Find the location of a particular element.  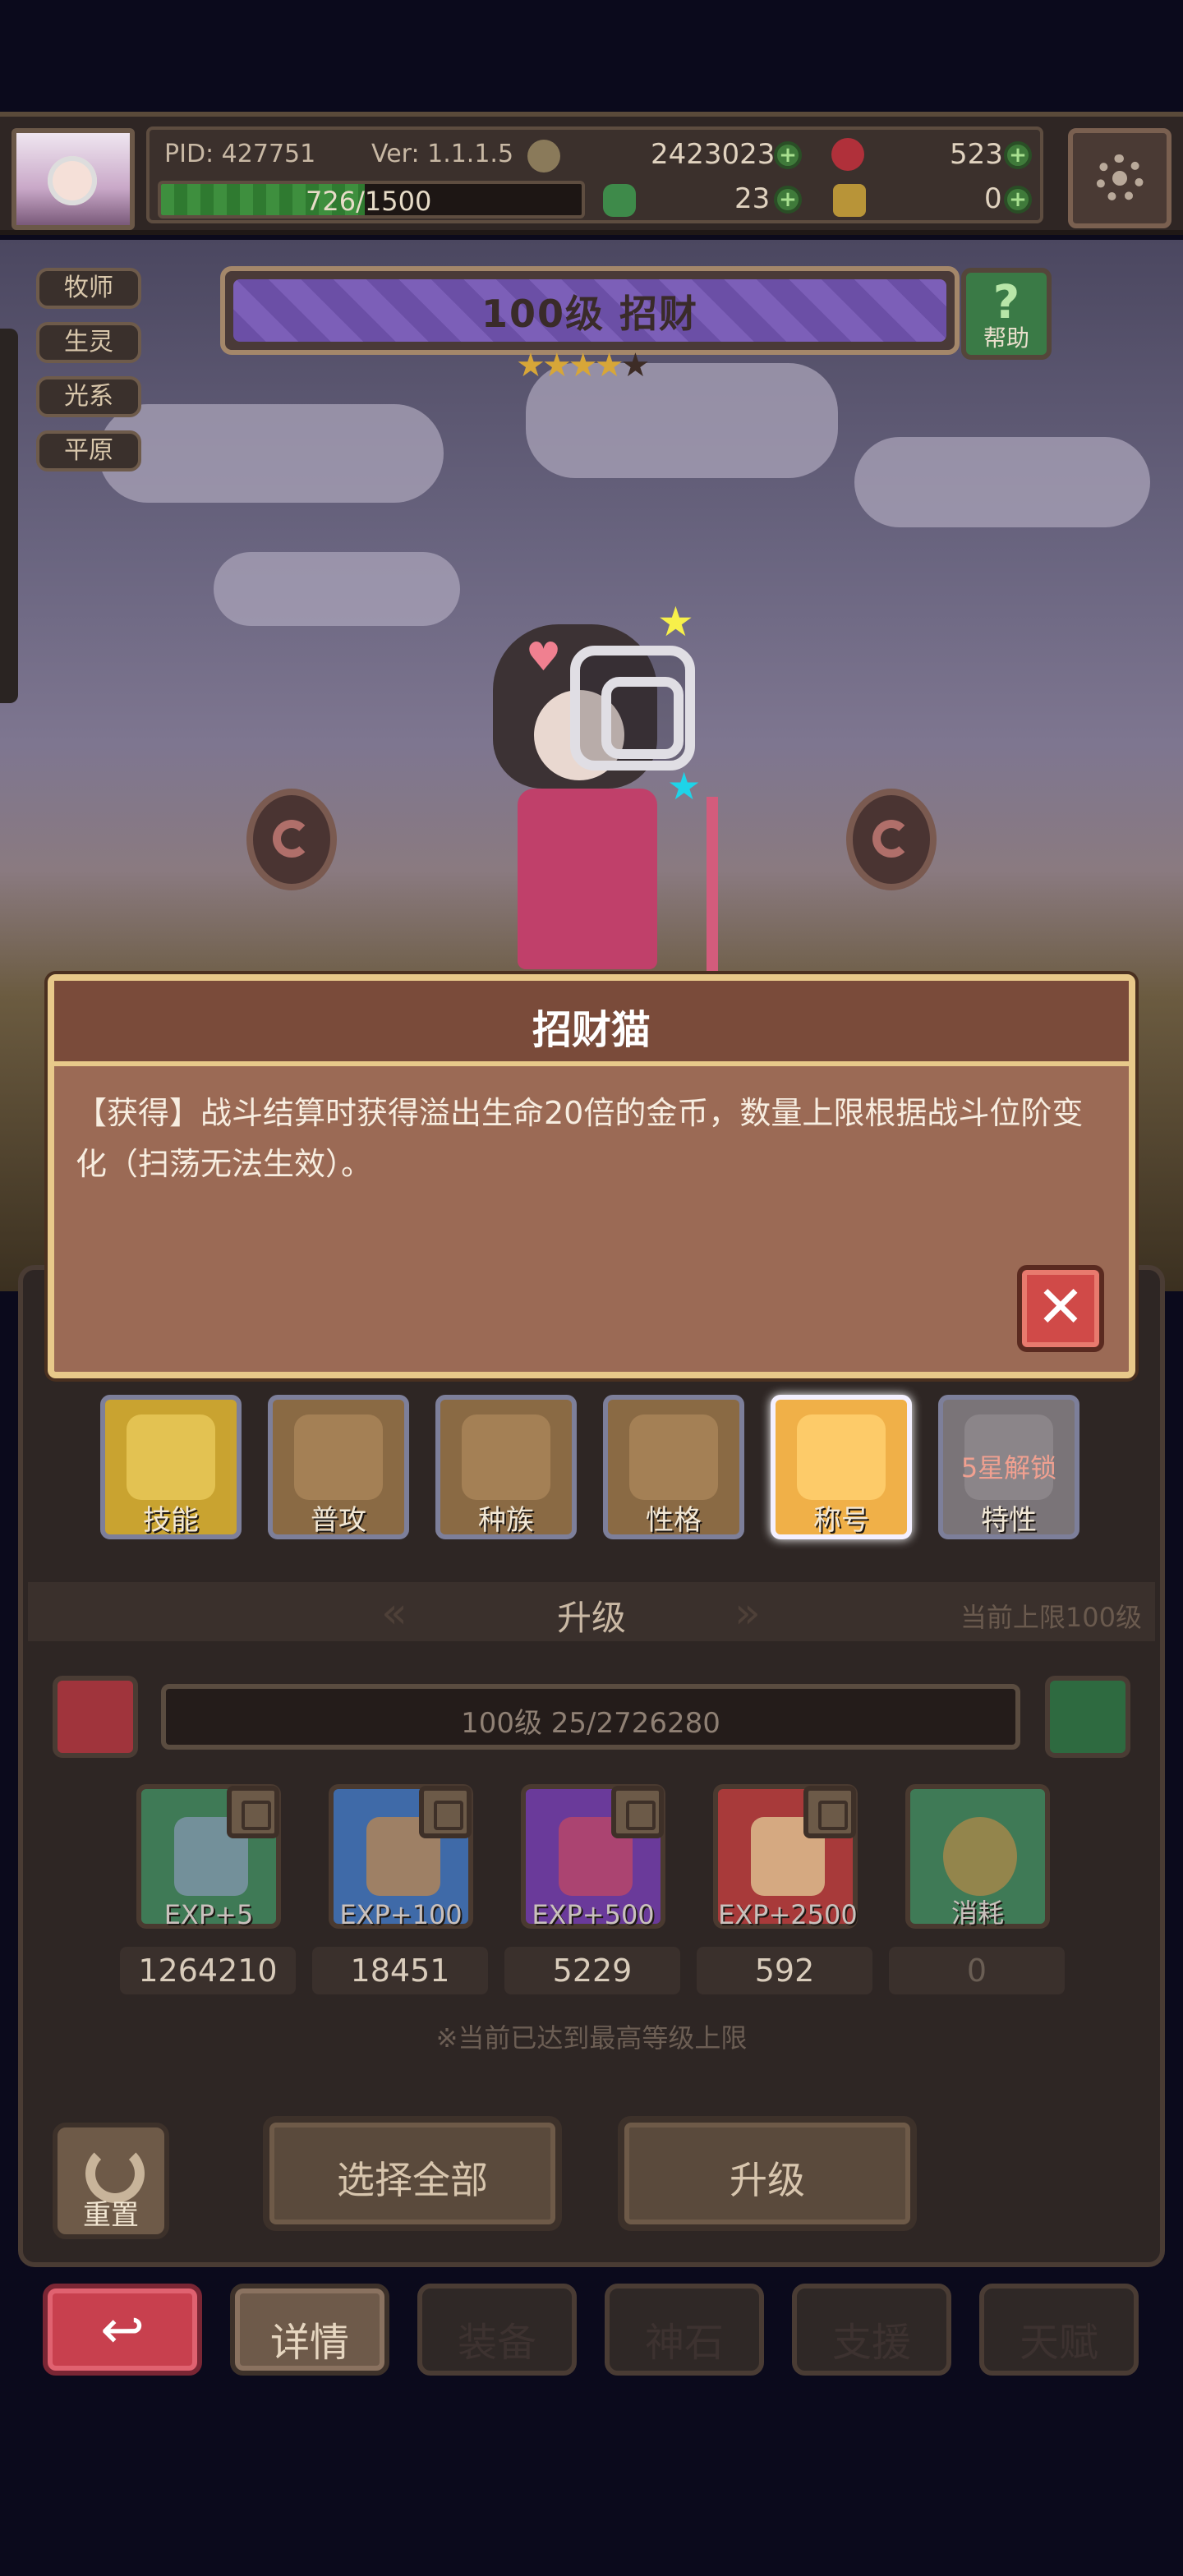

version-label: Ver: 1.1.1.5 is located at coordinates (442, 154).